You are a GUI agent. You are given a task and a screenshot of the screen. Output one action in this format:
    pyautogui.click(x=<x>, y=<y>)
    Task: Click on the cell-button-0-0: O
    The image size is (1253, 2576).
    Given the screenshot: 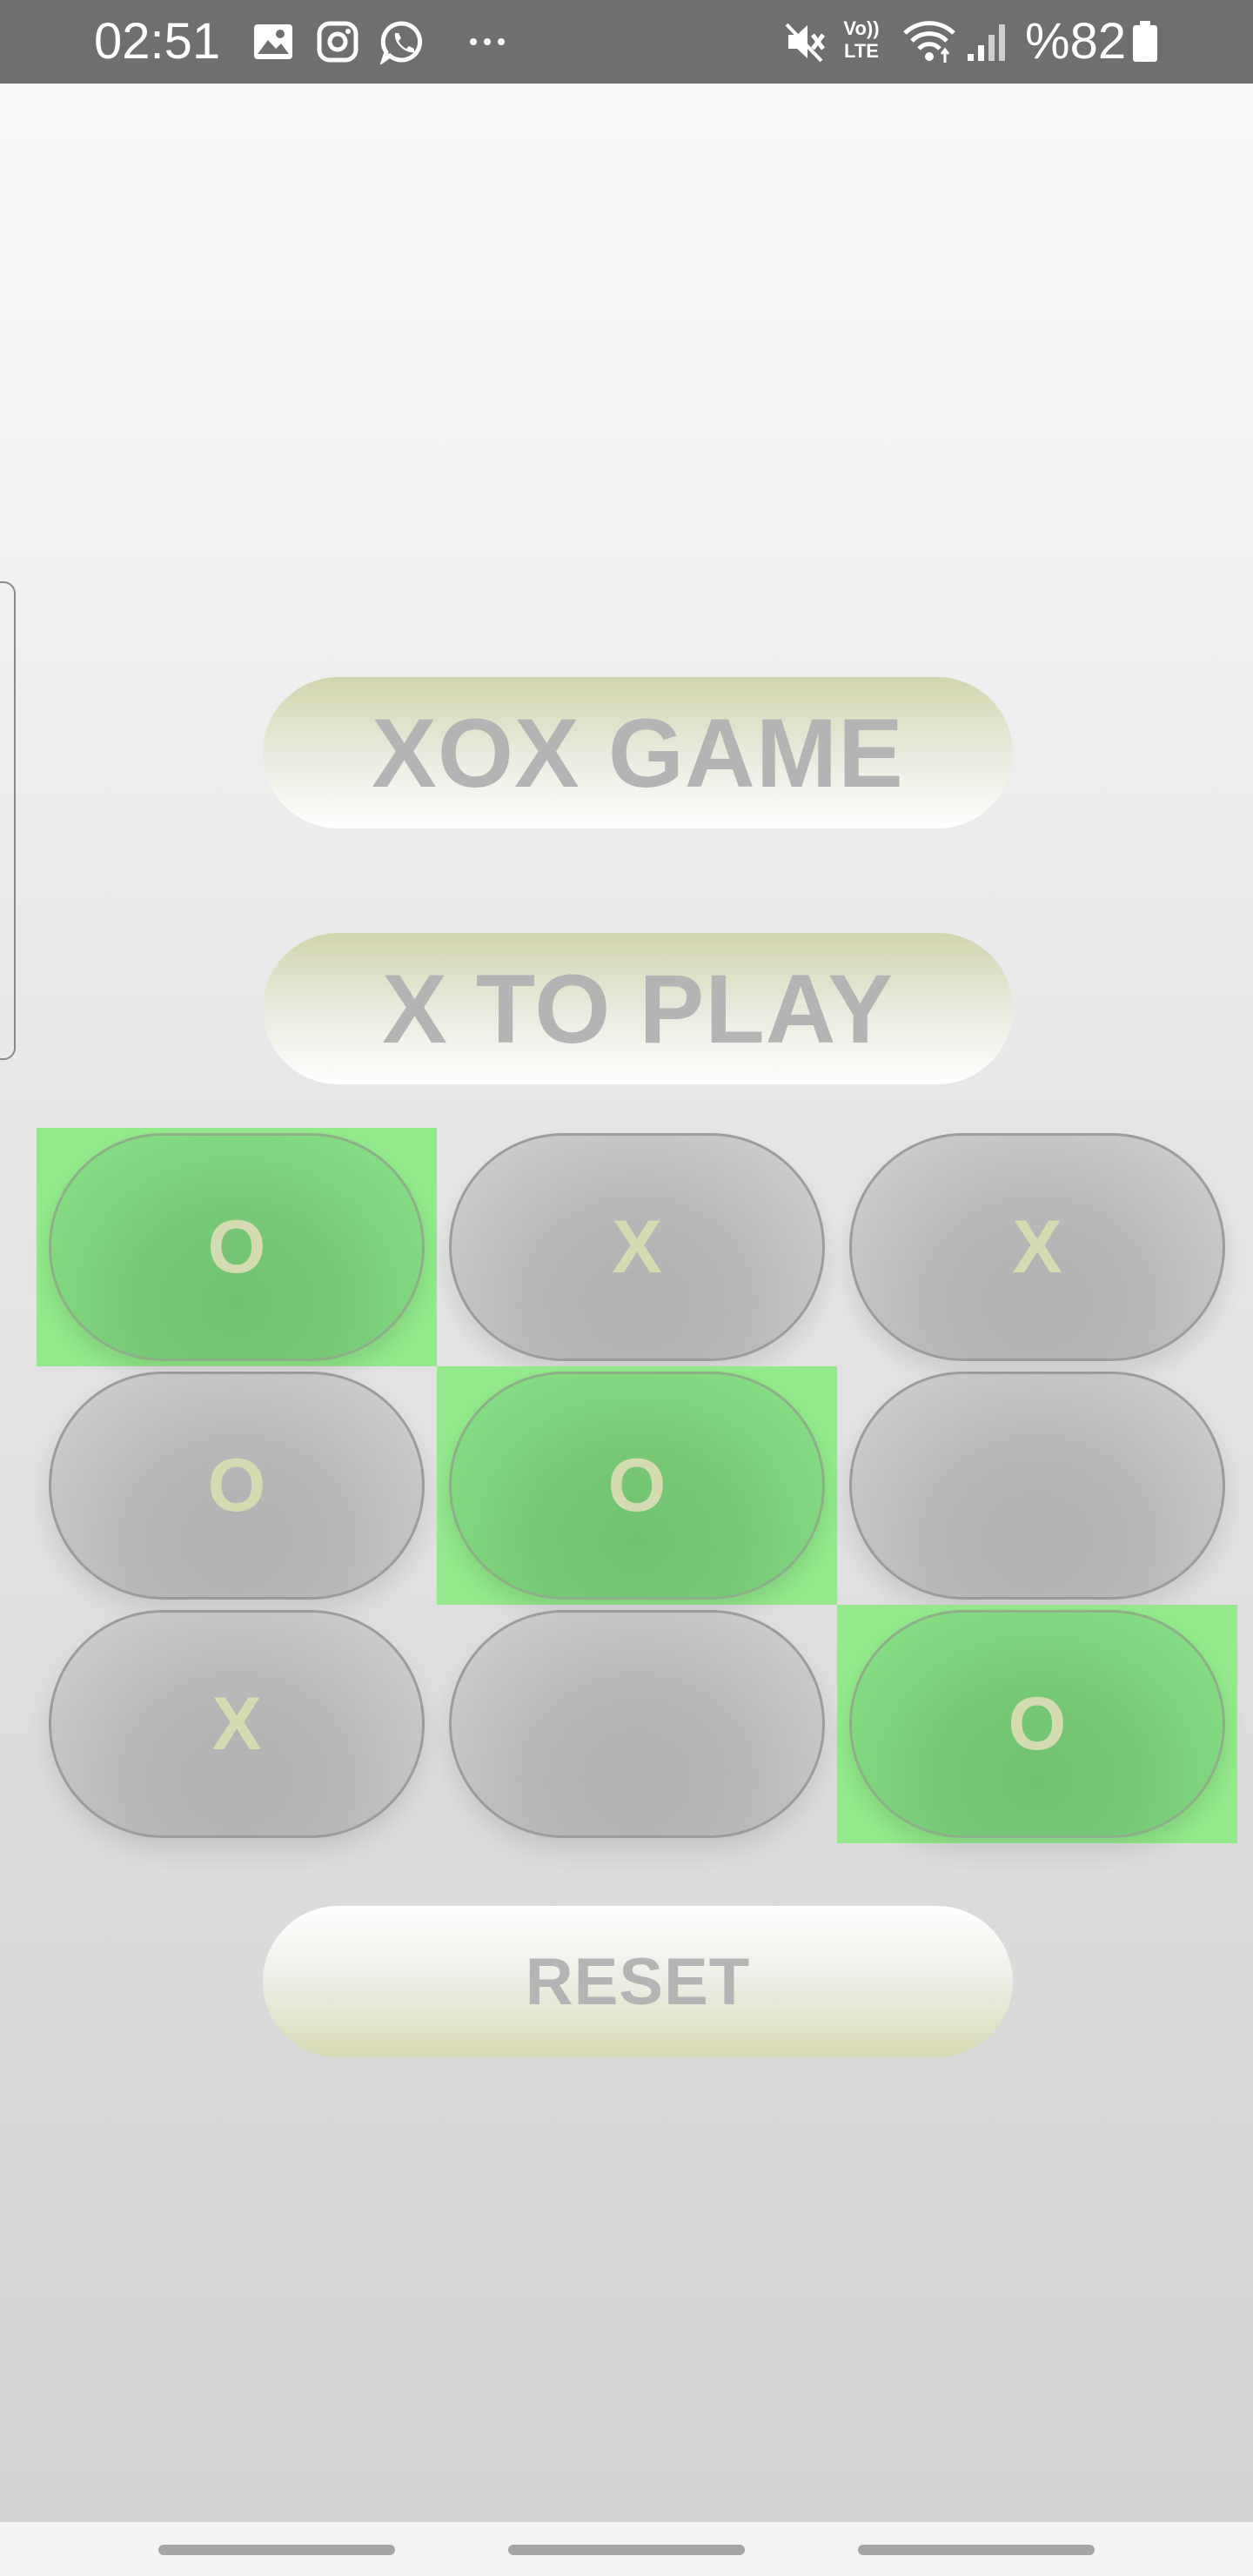 What is the action you would take?
    pyautogui.click(x=237, y=1247)
    